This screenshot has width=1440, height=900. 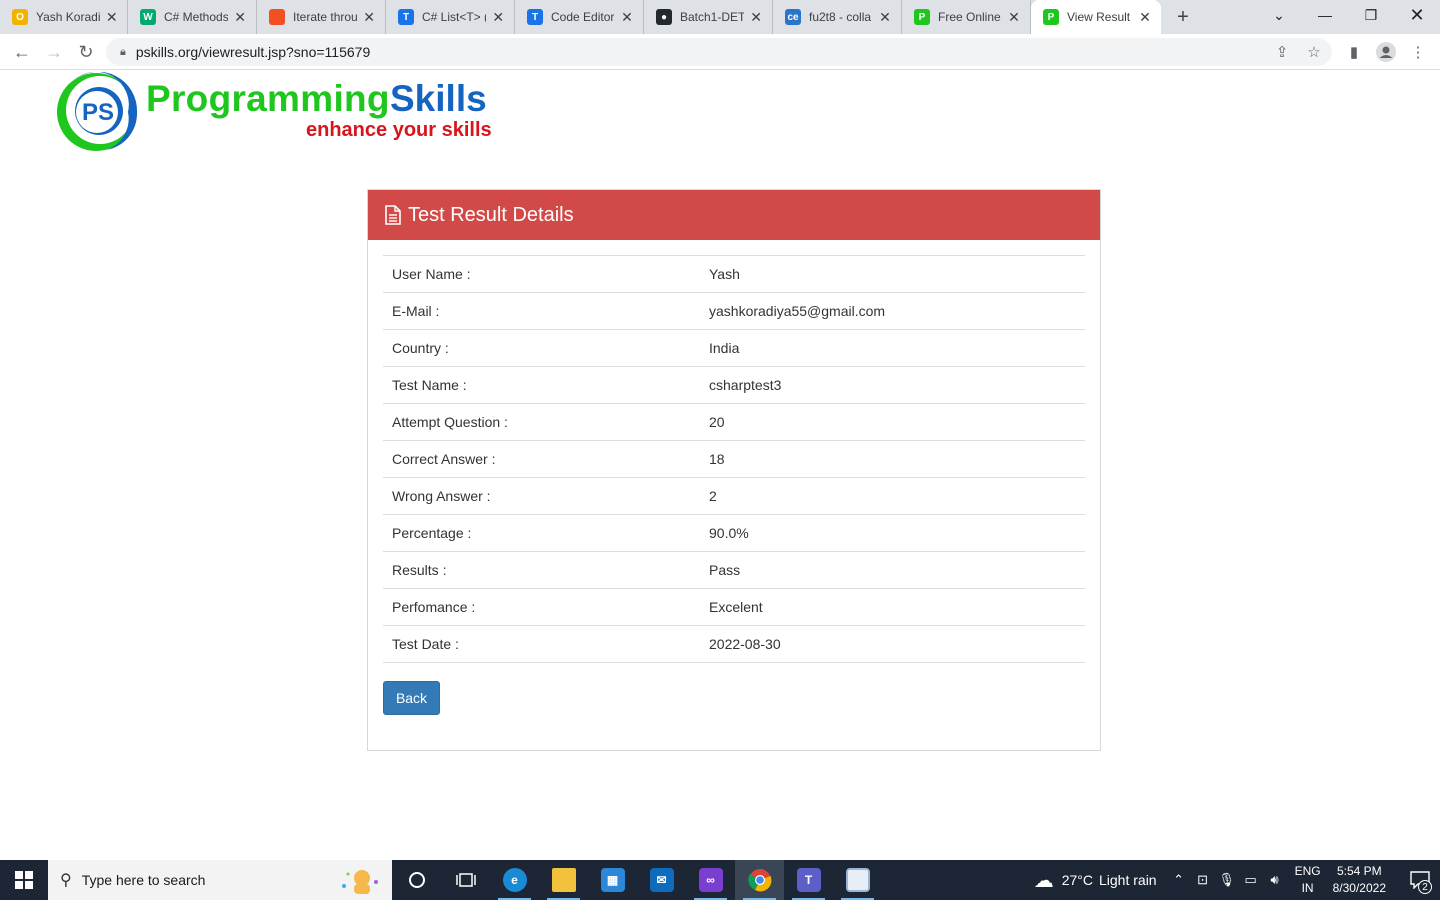 What do you see at coordinates (24, 880) in the screenshot?
I see `start-button` at bounding box center [24, 880].